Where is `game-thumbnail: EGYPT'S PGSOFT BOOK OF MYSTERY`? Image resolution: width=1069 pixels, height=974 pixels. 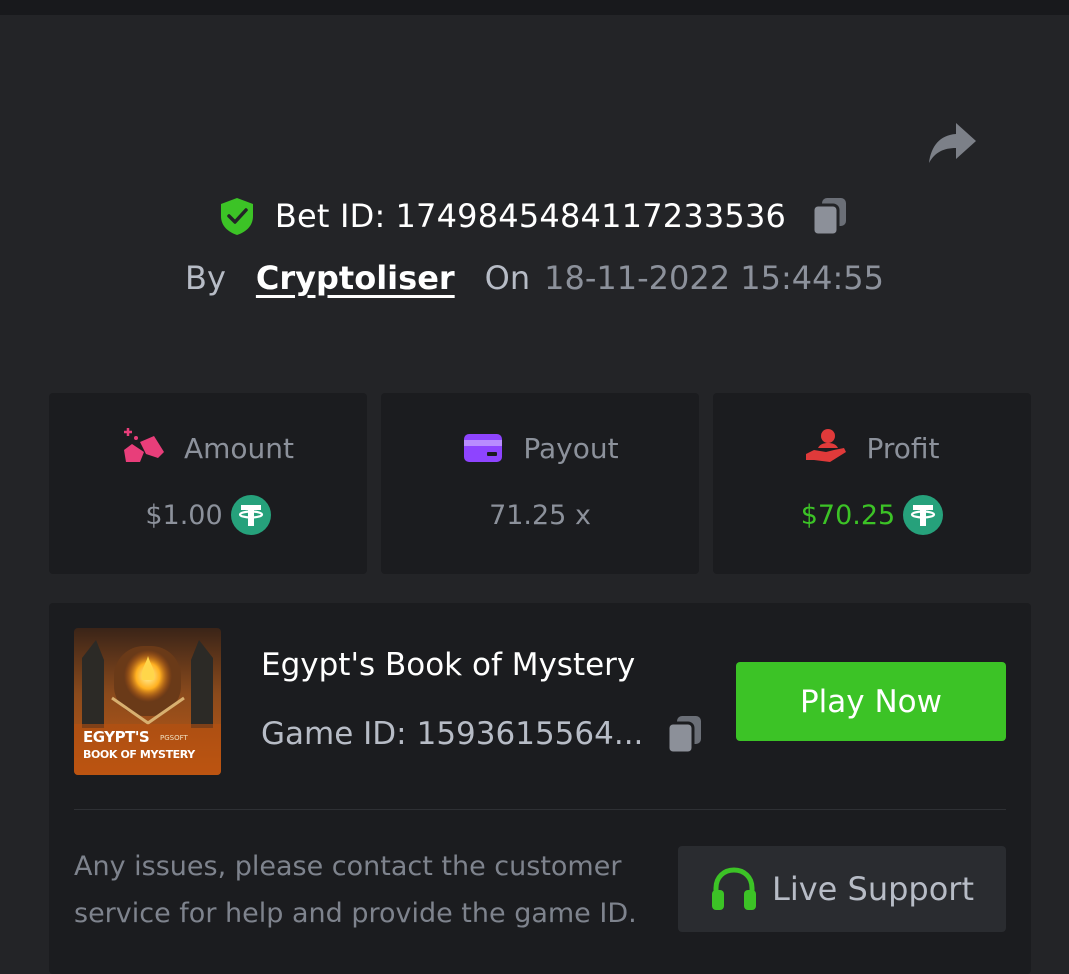 game-thumbnail: EGYPT'S PGSOFT BOOK OF MYSTERY is located at coordinates (147, 701).